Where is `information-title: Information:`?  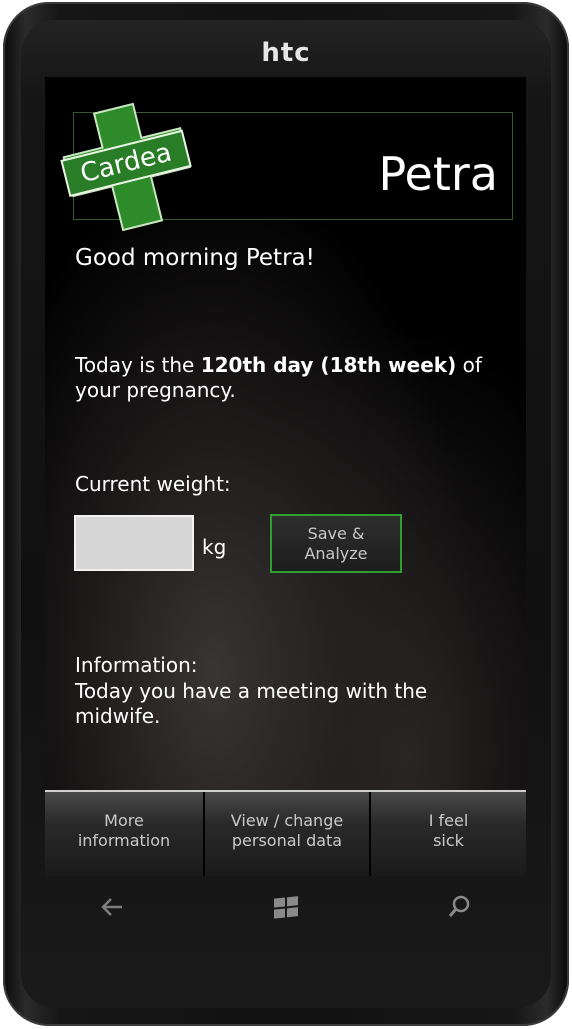
information-title: Information: is located at coordinates (136, 665).